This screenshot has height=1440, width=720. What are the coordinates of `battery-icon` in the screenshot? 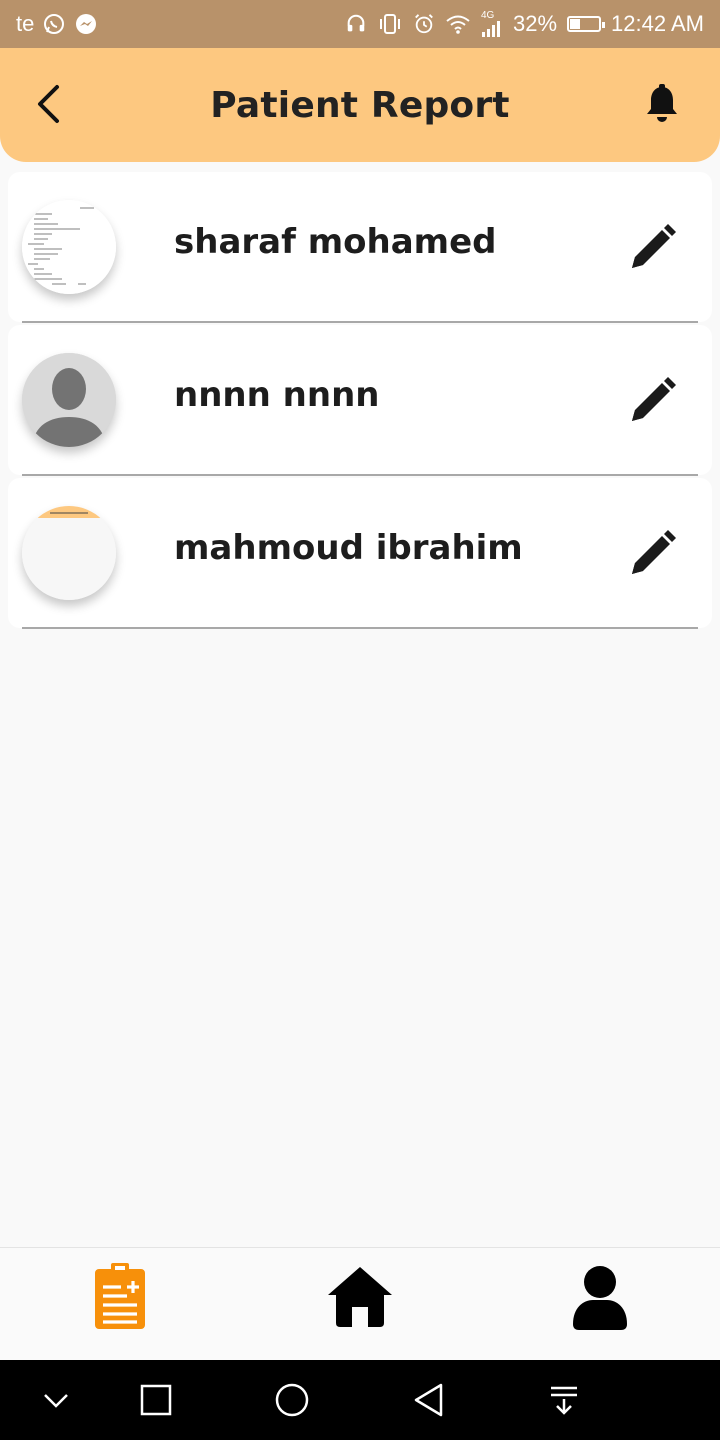 It's located at (586, 24).